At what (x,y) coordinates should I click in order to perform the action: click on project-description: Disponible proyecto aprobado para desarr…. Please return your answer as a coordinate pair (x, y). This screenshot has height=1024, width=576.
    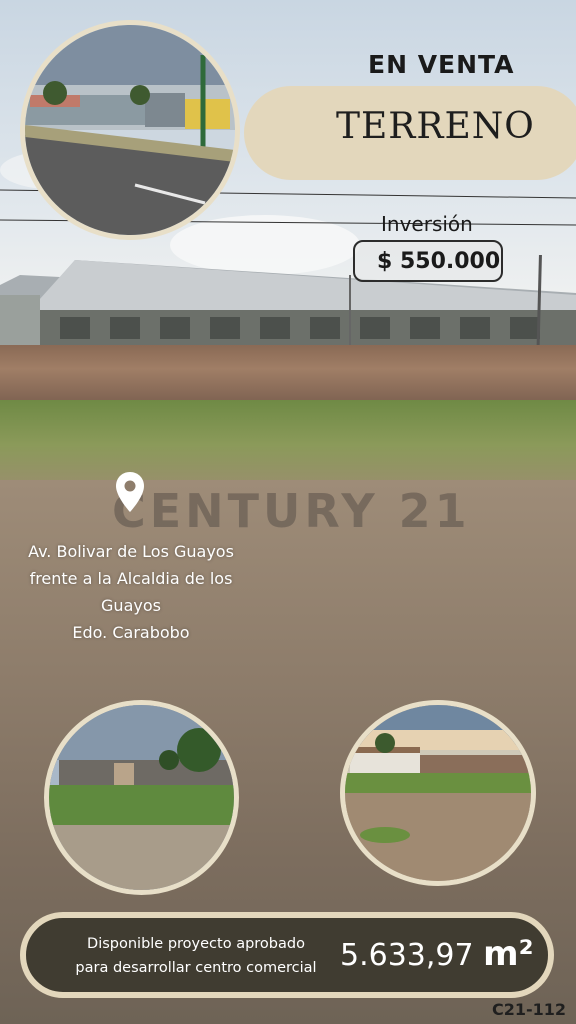
    Looking at the image, I should click on (196, 956).